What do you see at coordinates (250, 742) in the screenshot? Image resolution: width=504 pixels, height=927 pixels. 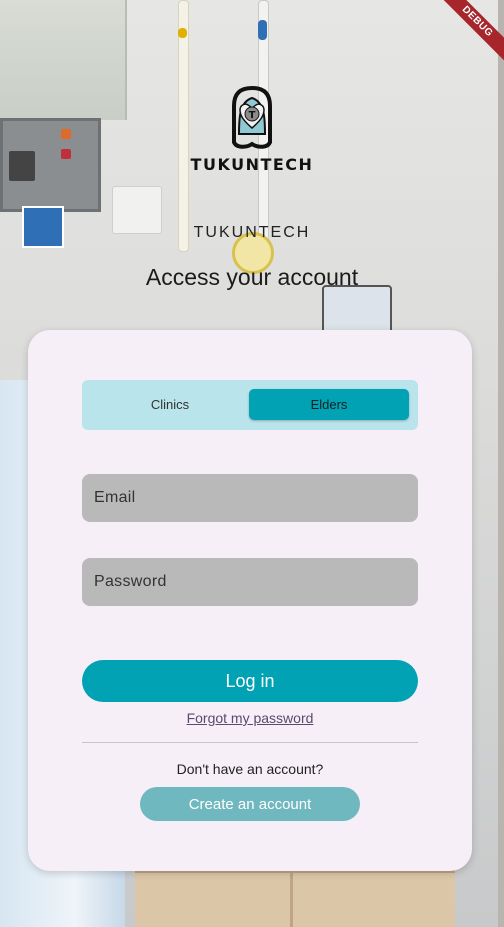 I see `divider` at bounding box center [250, 742].